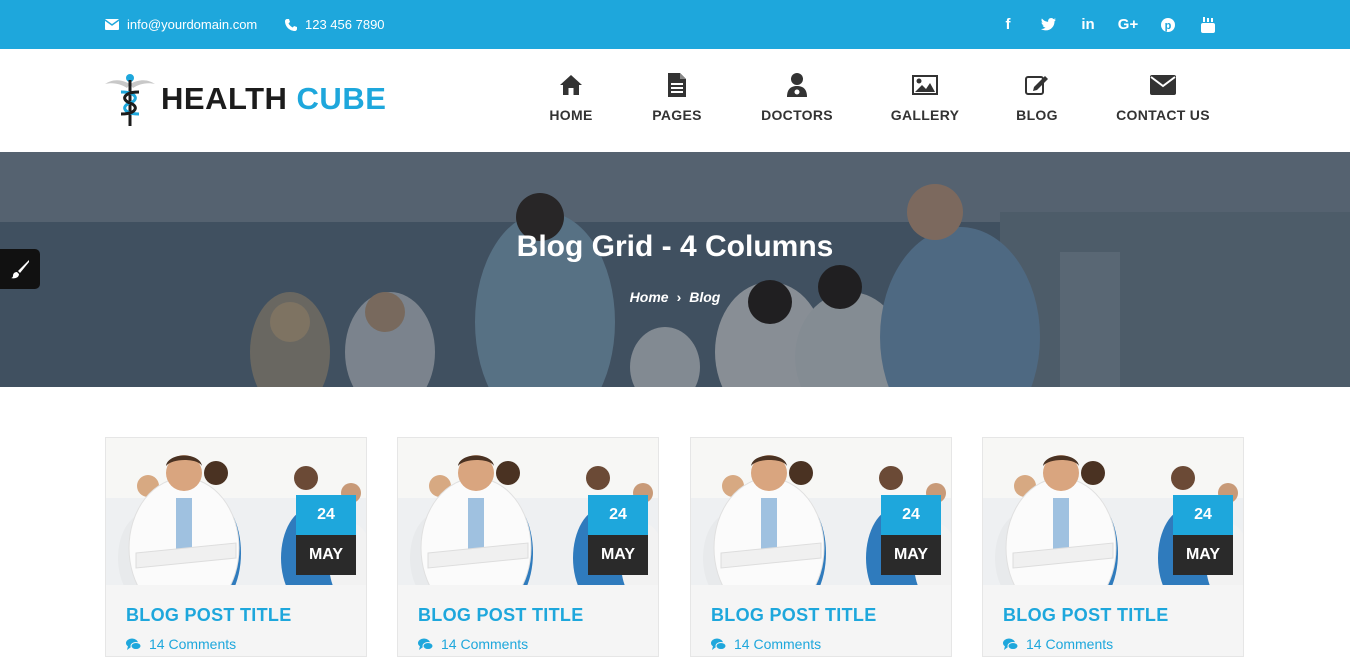 This screenshot has height=657, width=1350. What do you see at coordinates (571, 115) in the screenshot?
I see `nav-label-home: HOME` at bounding box center [571, 115].